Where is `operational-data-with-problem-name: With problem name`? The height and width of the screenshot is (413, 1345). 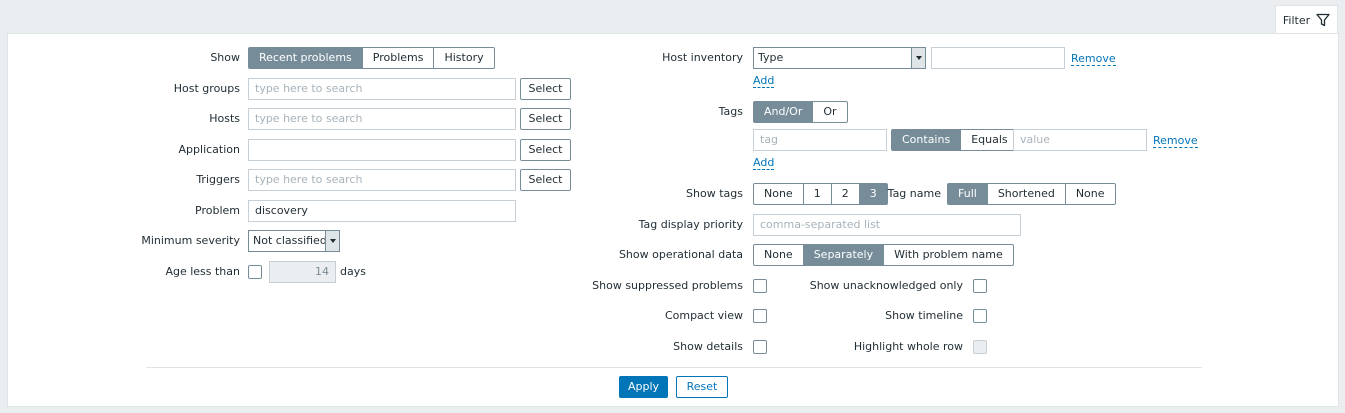 operational-data-with-problem-name: With problem name is located at coordinates (948, 255).